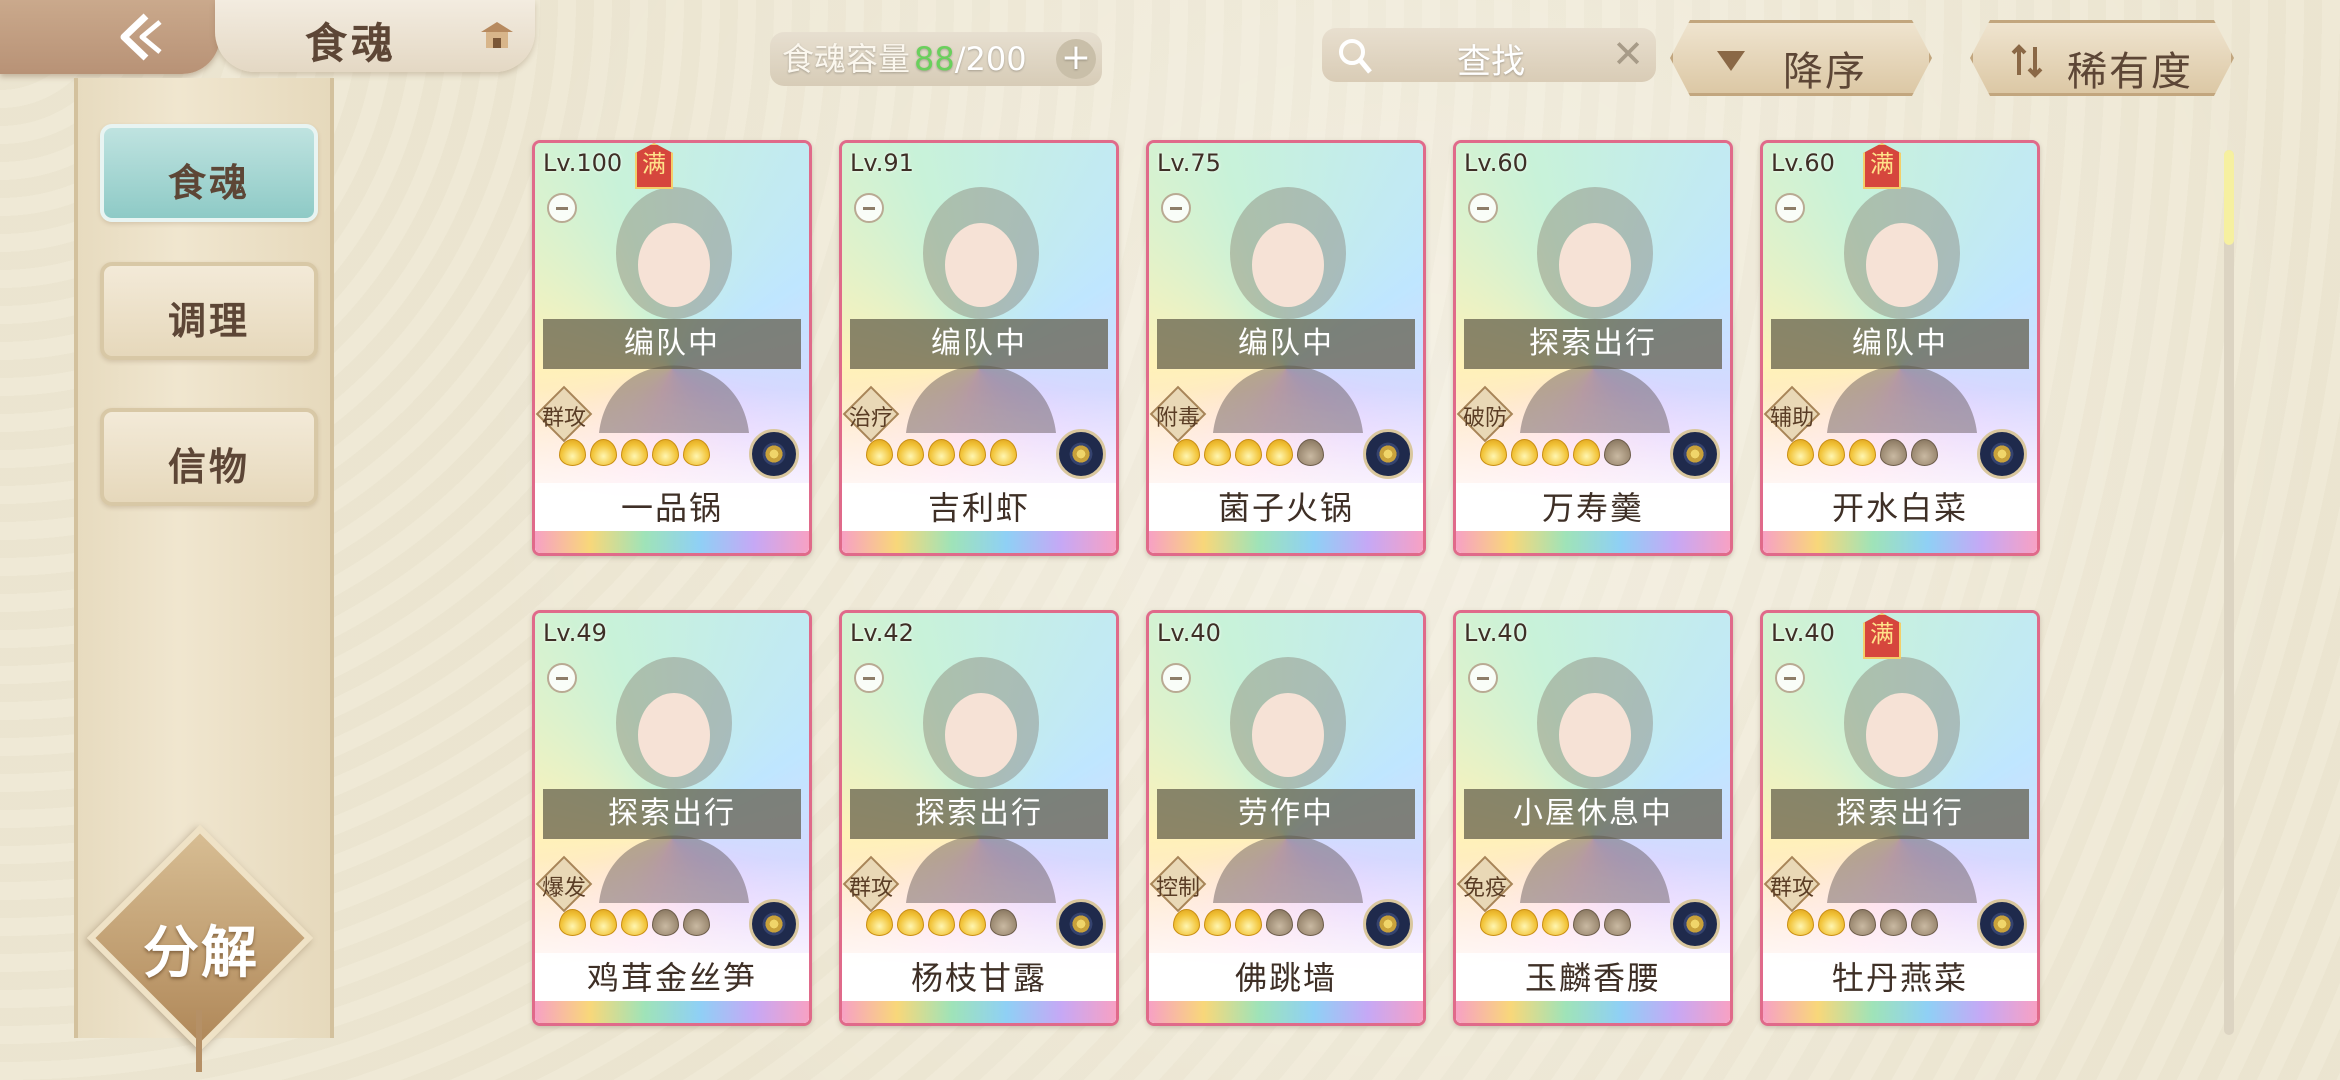  What do you see at coordinates (1496, 163) in the screenshot?
I see `level-label: Lv.60` at bounding box center [1496, 163].